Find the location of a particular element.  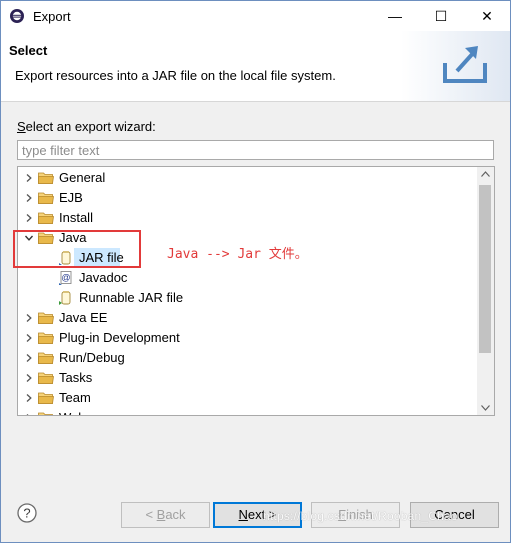

tree-item-tasks: Tasks is located at coordinates (248, 378).